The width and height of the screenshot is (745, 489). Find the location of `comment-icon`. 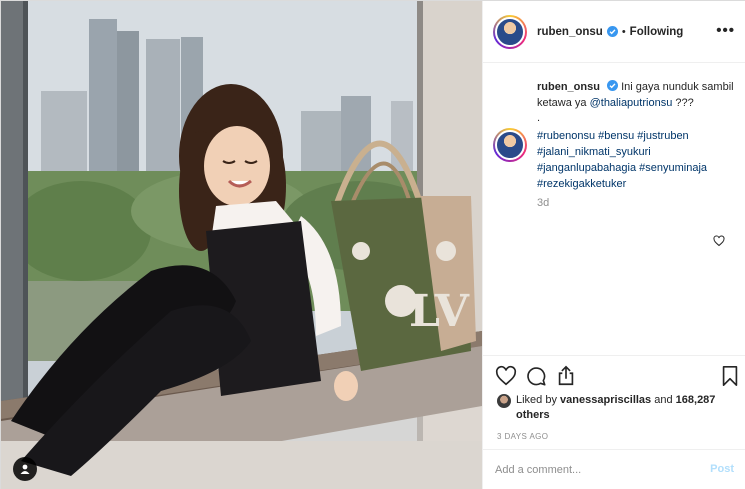

comment-icon is located at coordinates (536, 376).